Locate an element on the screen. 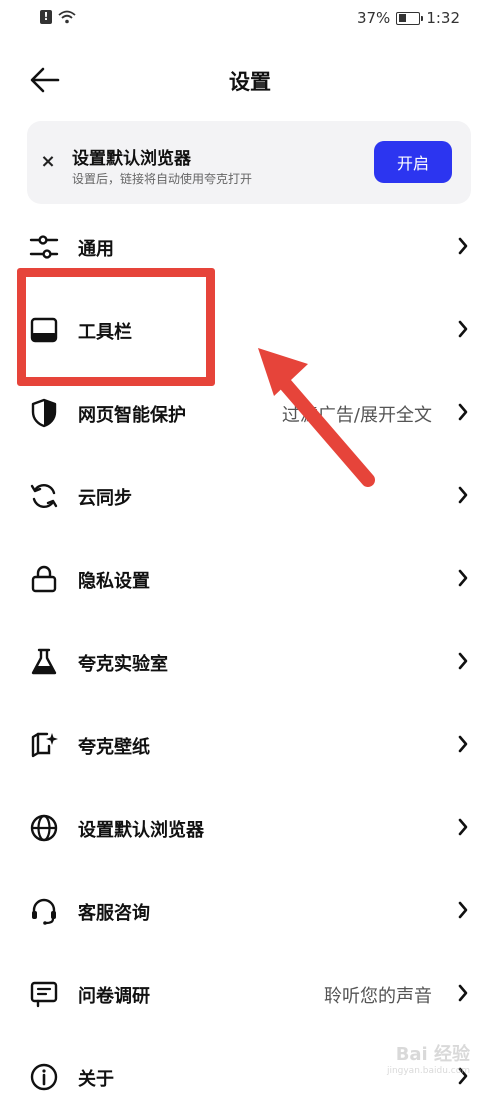 This screenshot has width=500, height=1118. banner-subtitle: 设置后，链接将自动使用夸克打开 is located at coordinates (162, 179).